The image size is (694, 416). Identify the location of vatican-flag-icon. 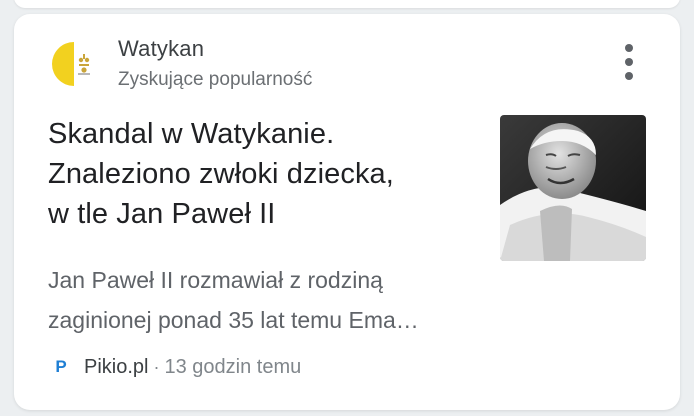
(74, 64).